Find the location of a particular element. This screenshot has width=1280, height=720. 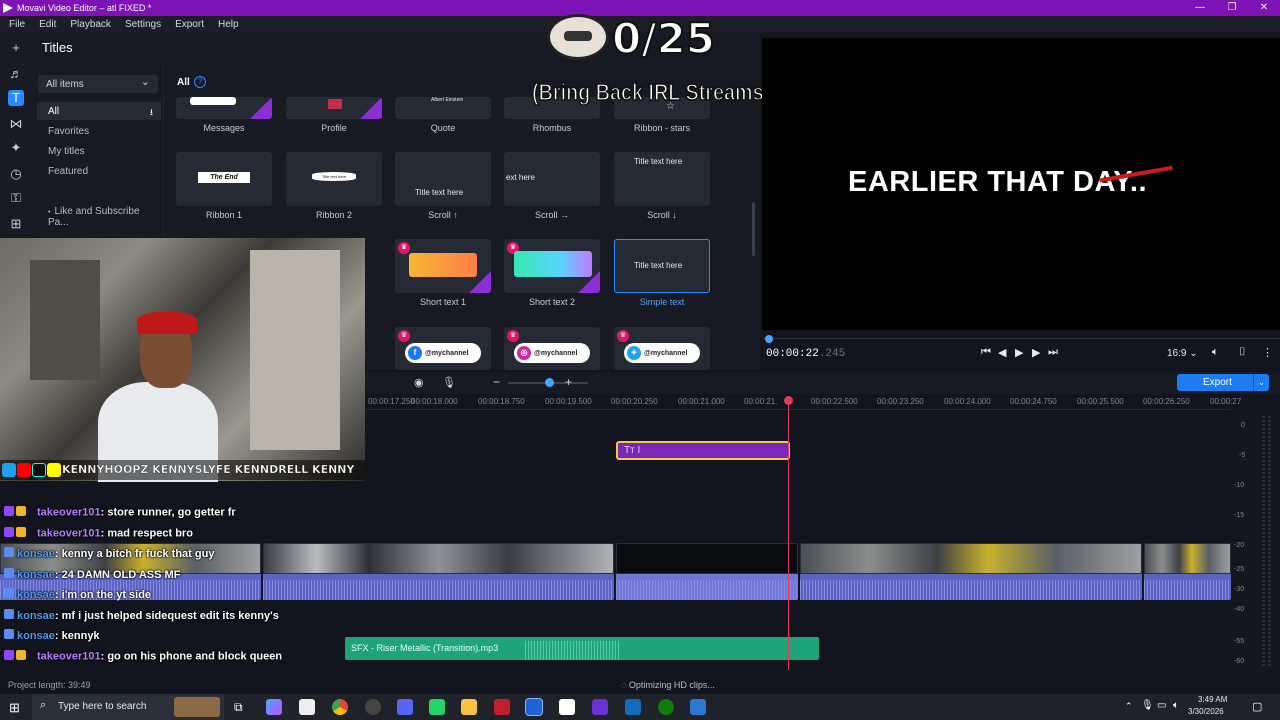

chat-message: konsae: kenny a bitch fr fuck that guy is located at coordinates (109, 553).